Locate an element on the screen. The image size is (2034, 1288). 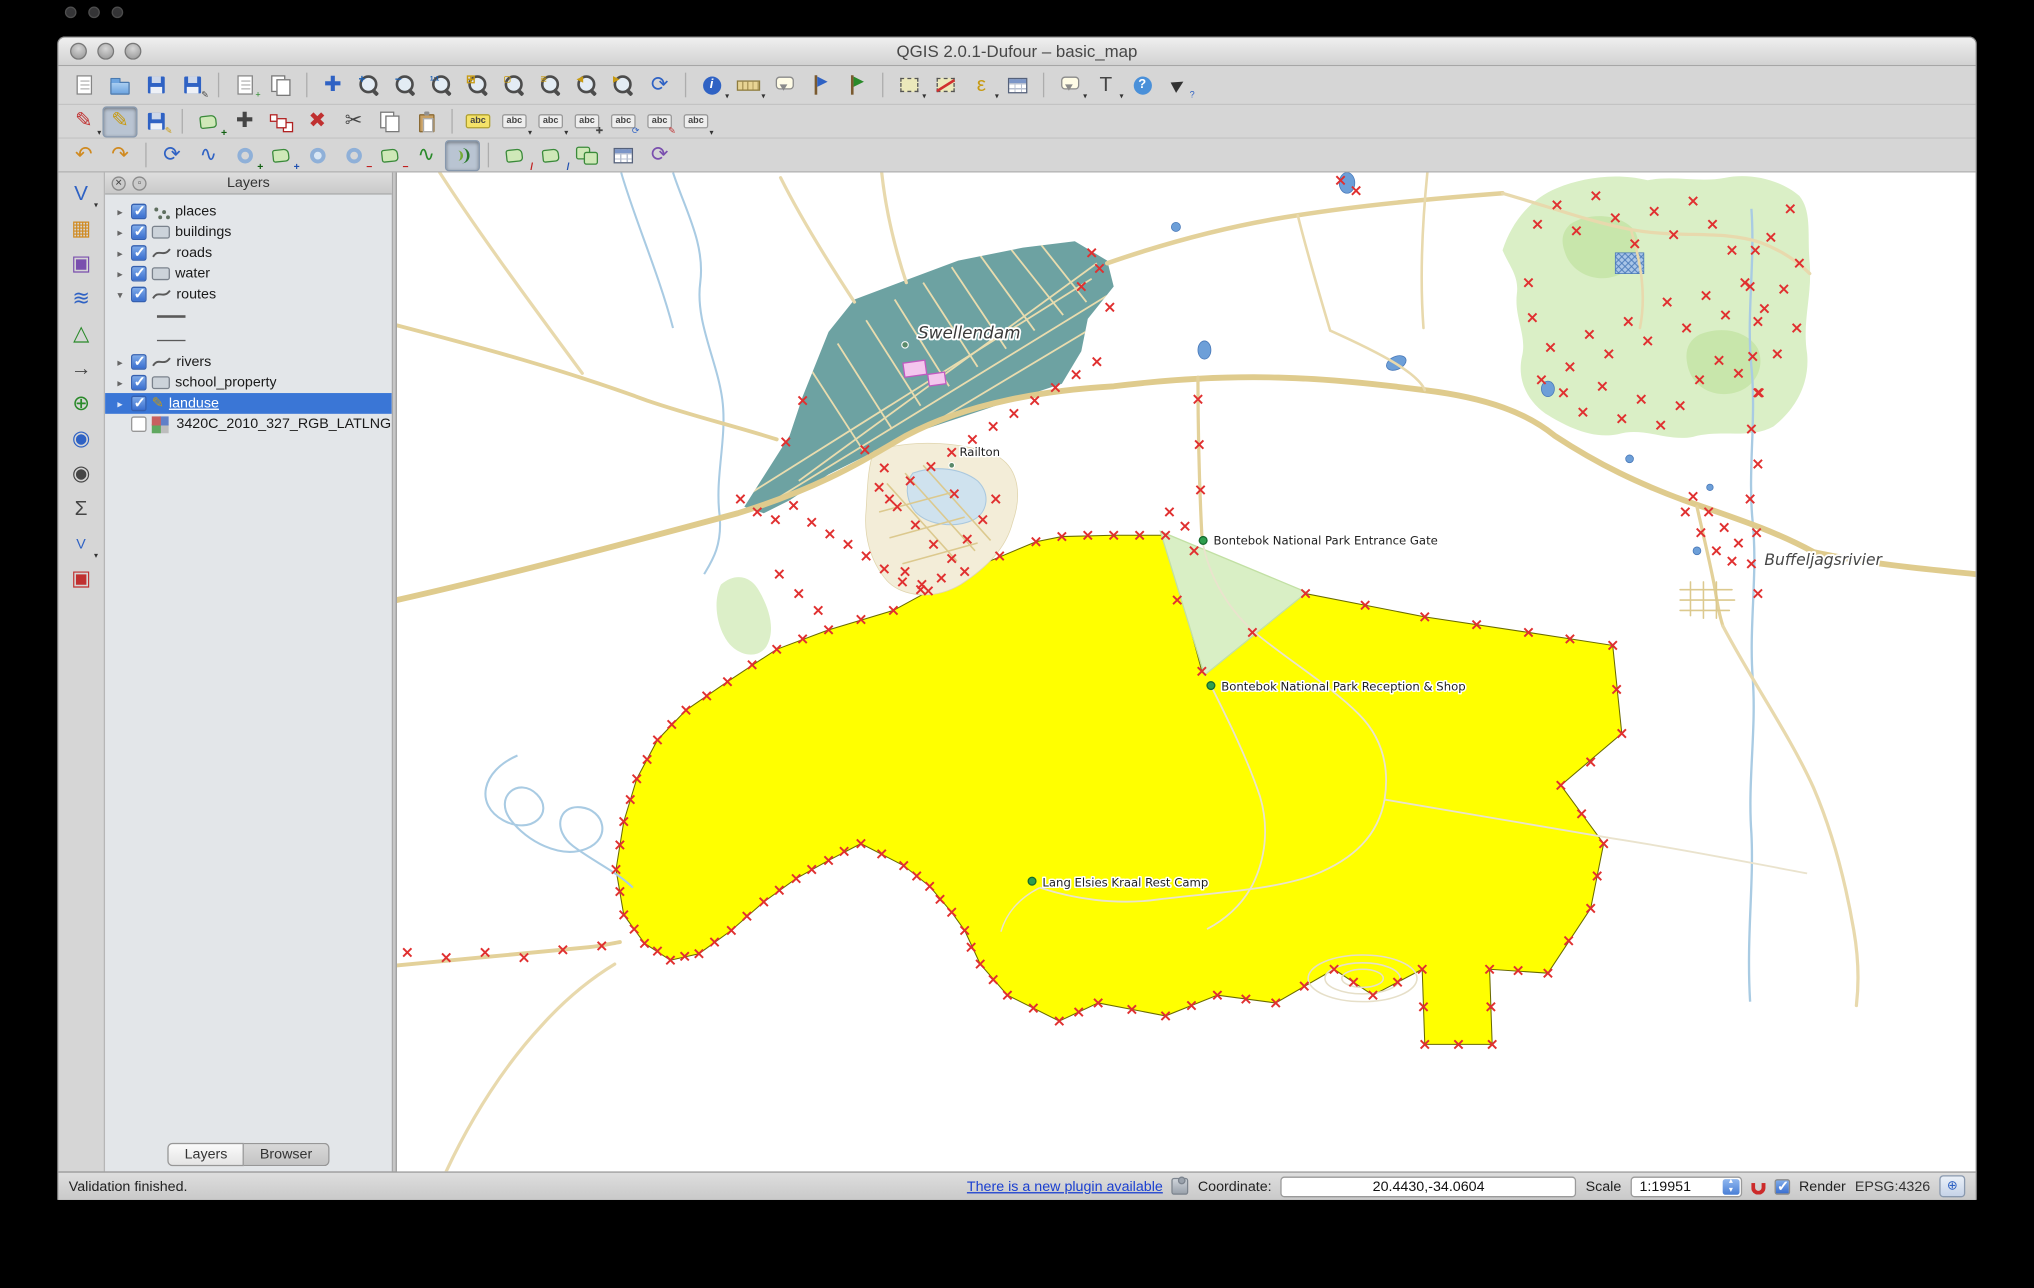
layer-row-landuse: ▸ ✎ landuse is located at coordinates (248, 403).